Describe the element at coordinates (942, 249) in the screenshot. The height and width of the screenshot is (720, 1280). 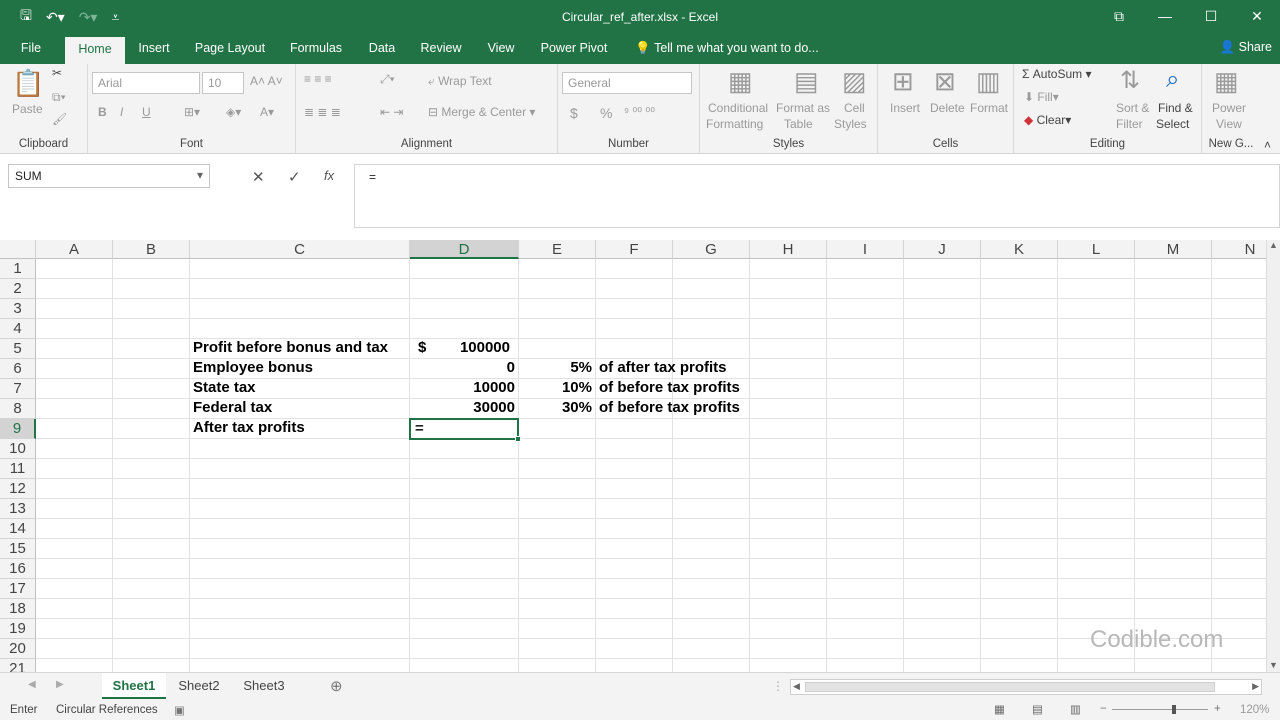
I see `column-header-j: J` at that location.